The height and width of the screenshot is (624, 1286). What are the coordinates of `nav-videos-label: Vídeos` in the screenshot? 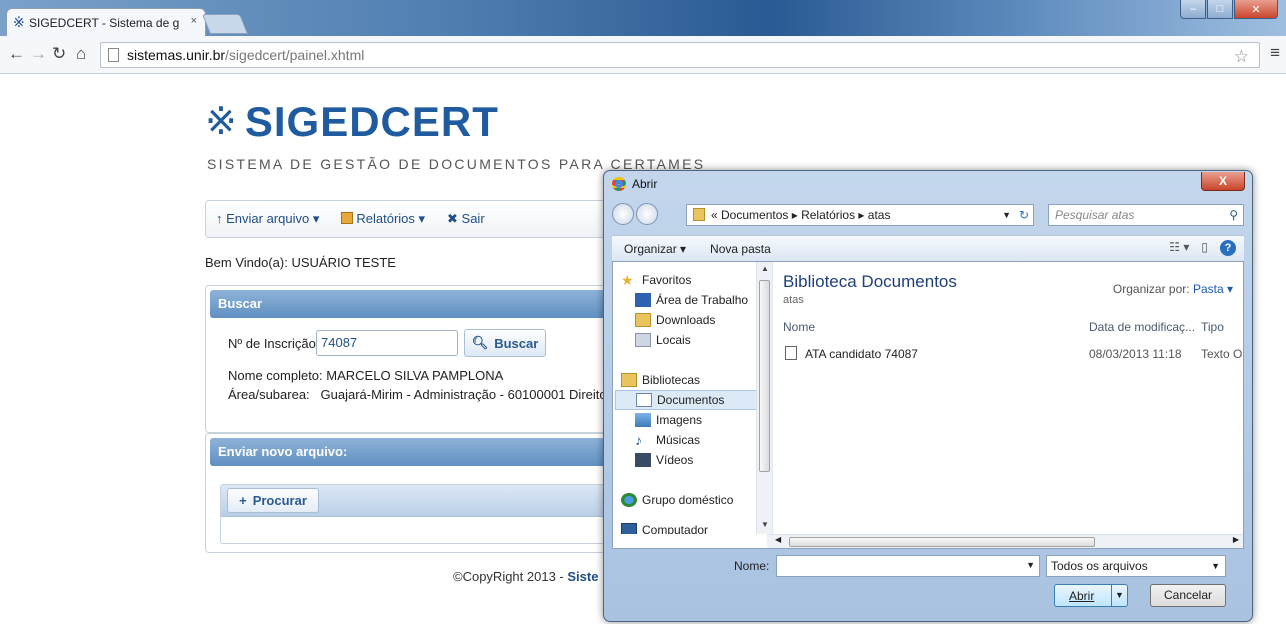 It's located at (675, 460).